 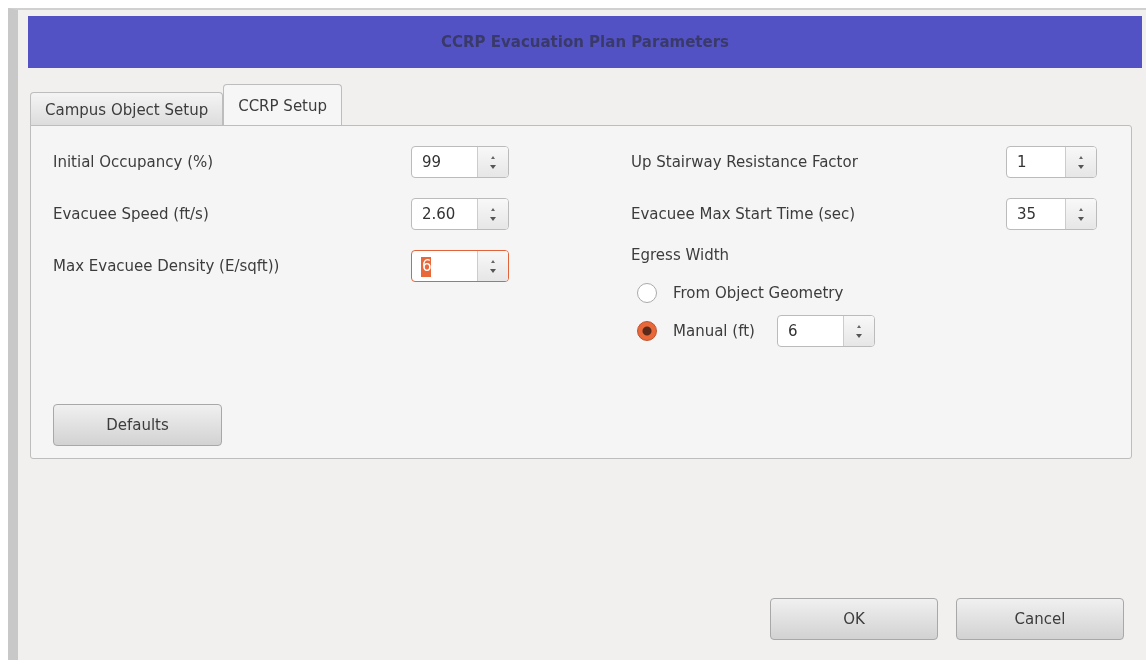 What do you see at coordinates (166, 266) in the screenshot?
I see `field-label: Max Evacuee Density (E/sqft))` at bounding box center [166, 266].